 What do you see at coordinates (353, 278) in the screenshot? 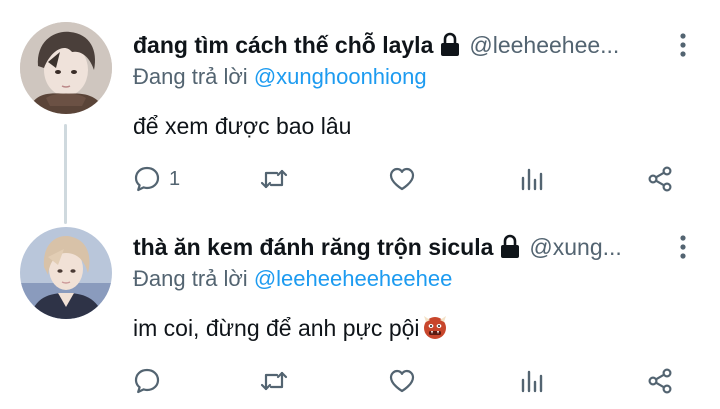
I see `reply-mention-link: @leeheeheeheehee` at bounding box center [353, 278].